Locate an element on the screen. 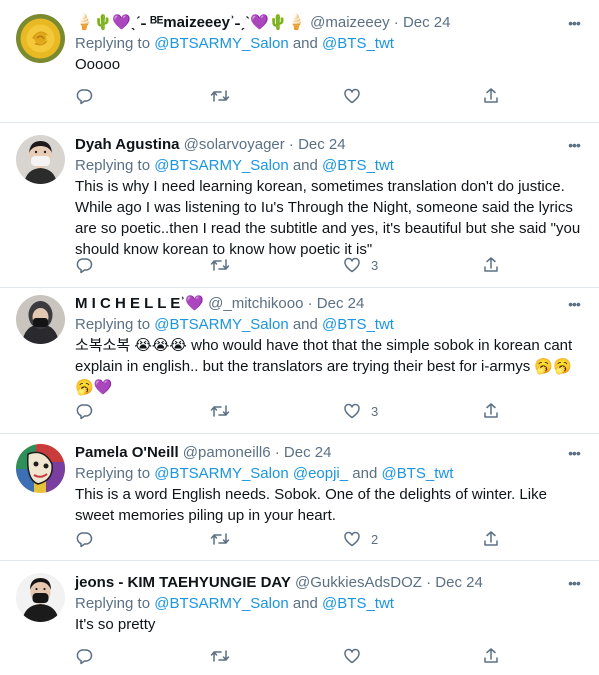  tweet-text: It's so pretty is located at coordinates (115, 624).